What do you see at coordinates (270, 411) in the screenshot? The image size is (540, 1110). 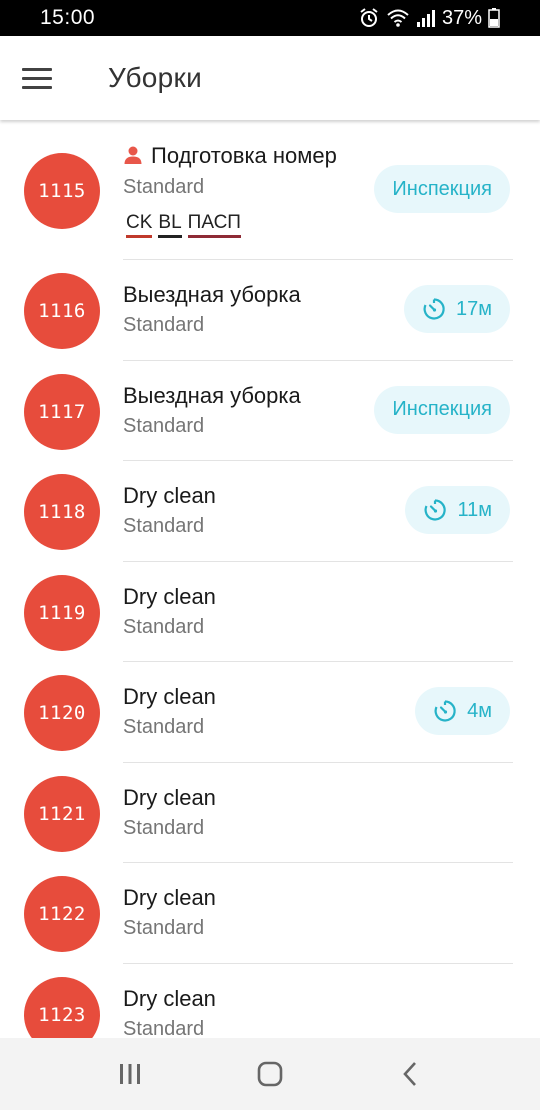 I see `room-row: 1117 Выездная уборка Standard Инспекция` at bounding box center [270, 411].